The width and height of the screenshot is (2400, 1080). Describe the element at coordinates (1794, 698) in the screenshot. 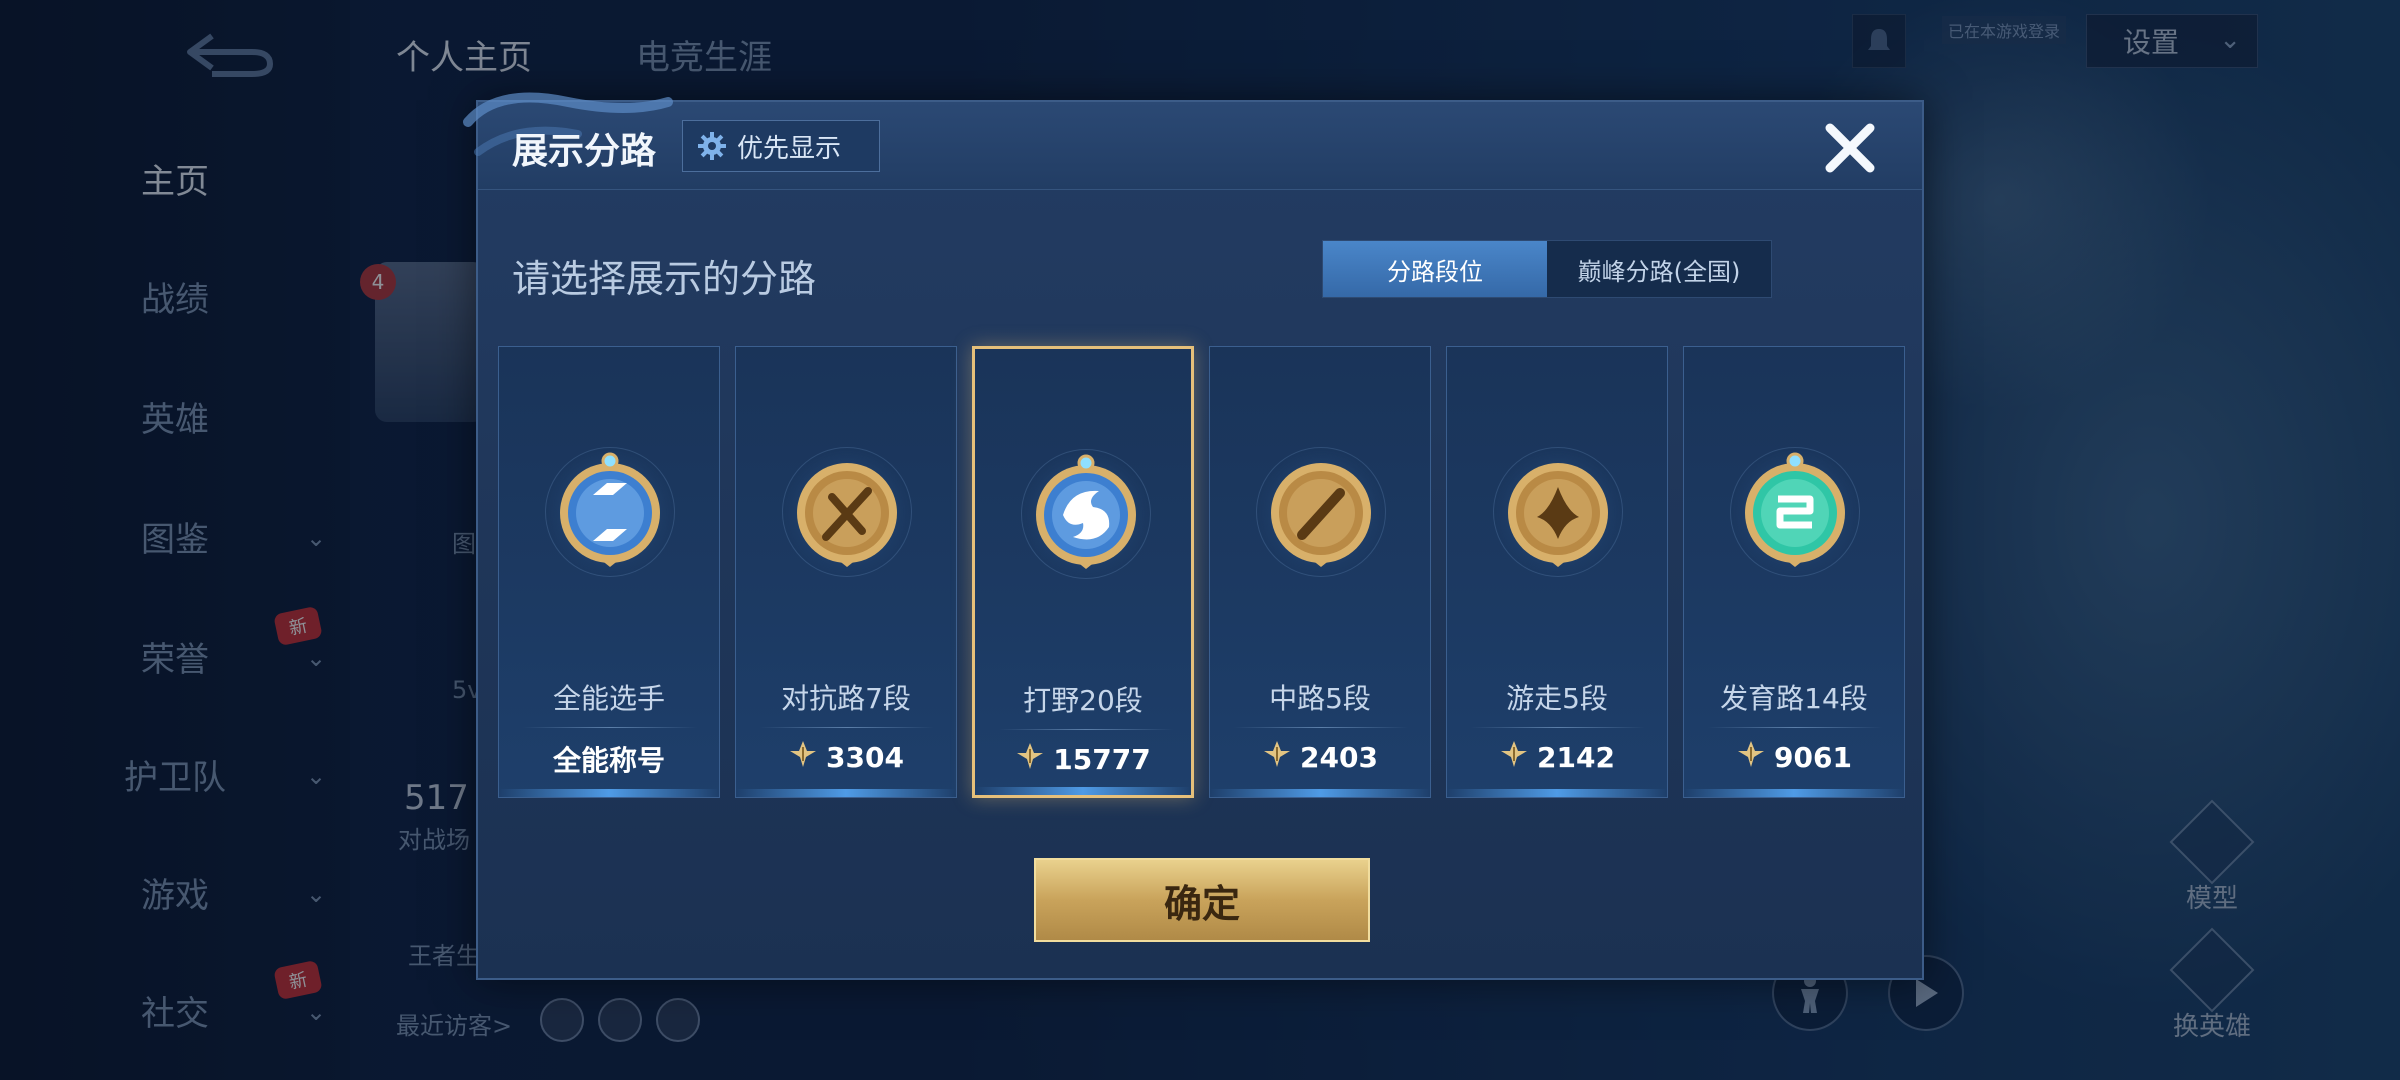

I see `lane-card-label: 发育路14段` at that location.